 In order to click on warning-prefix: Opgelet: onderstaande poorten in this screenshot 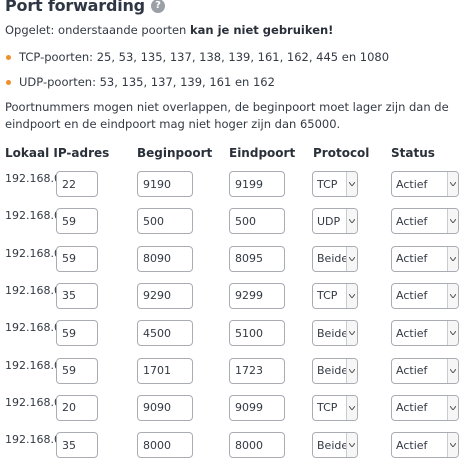, I will do `click(98, 30)`.